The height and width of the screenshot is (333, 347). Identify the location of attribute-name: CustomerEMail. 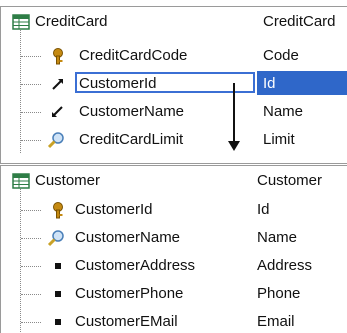
(126, 321).